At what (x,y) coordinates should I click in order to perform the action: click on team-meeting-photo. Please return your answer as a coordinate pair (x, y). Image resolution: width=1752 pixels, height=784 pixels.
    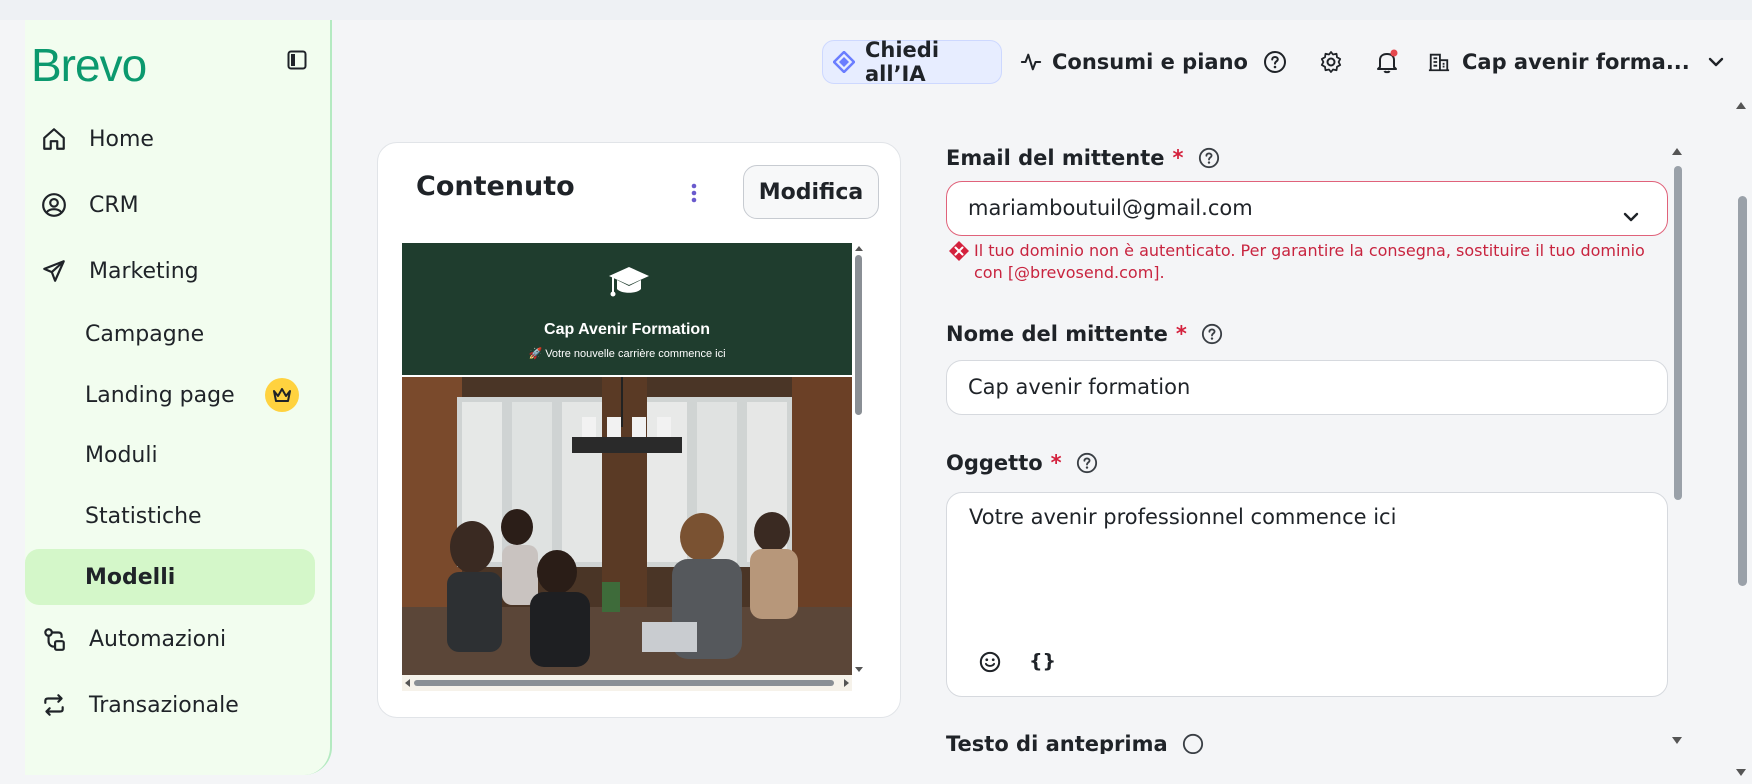
    Looking at the image, I should click on (627, 526).